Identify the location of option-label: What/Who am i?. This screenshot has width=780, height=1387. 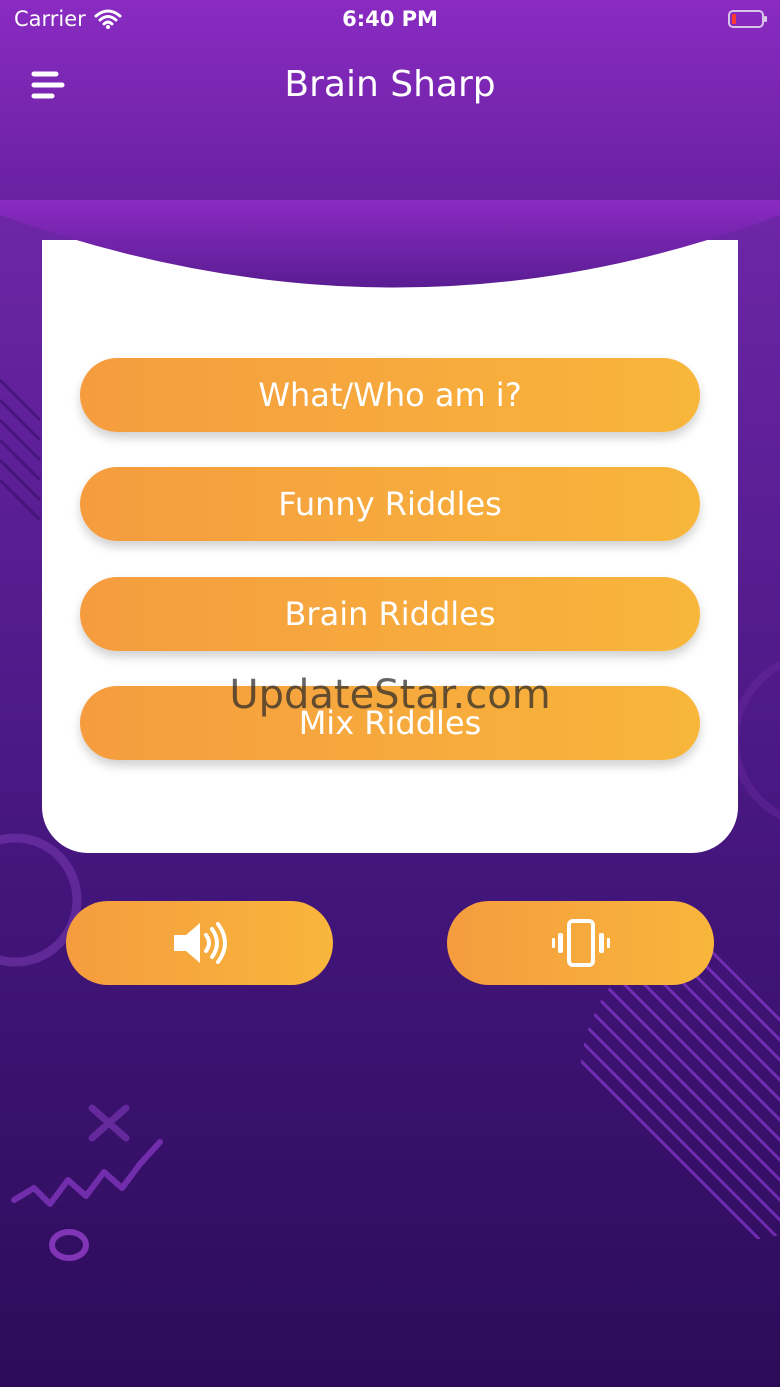
(390, 395).